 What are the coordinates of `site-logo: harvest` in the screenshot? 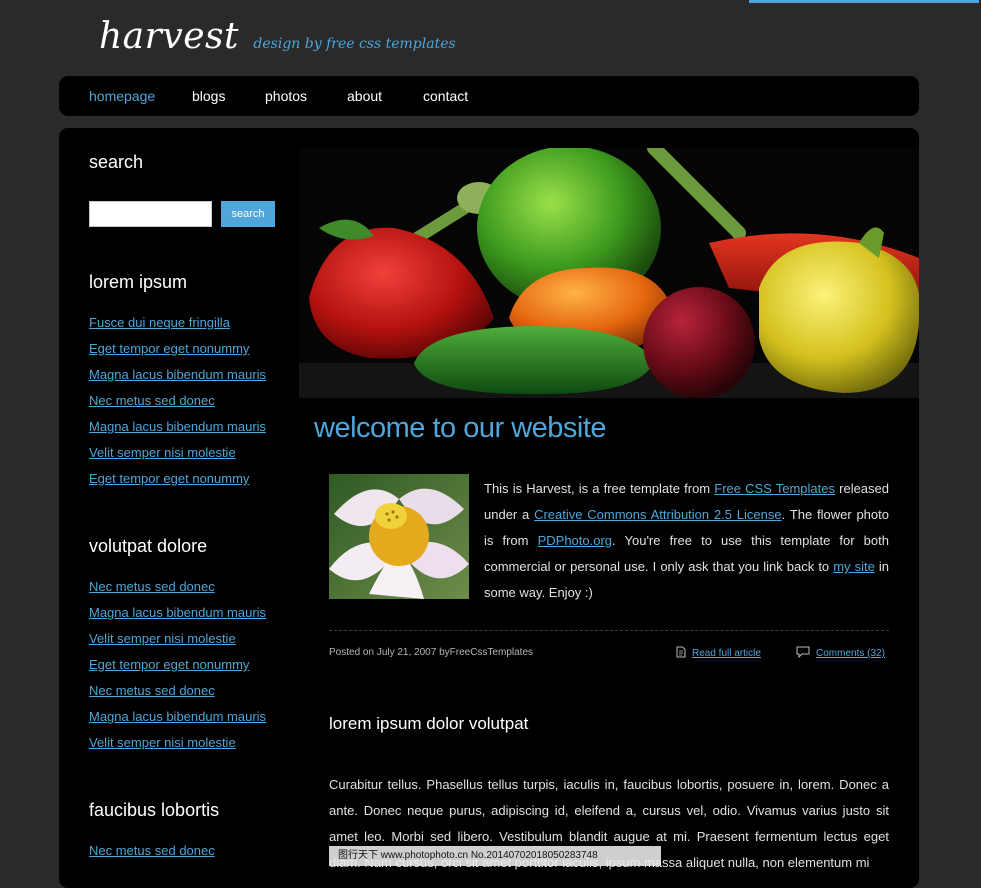 It's located at (169, 36).